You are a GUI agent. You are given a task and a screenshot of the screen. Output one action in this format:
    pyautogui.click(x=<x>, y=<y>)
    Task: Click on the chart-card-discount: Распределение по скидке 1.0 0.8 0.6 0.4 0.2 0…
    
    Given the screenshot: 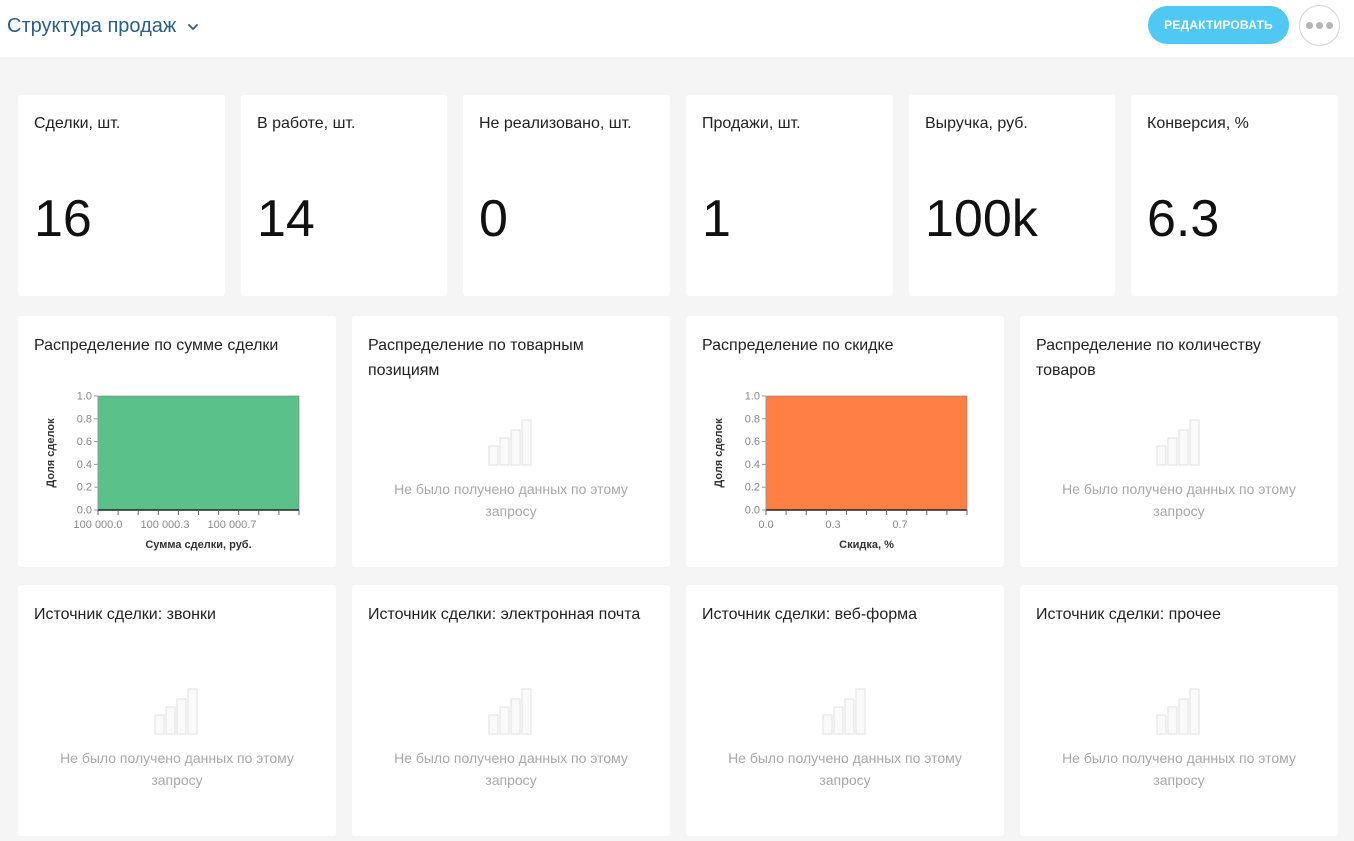 What is the action you would take?
    pyautogui.click(x=845, y=441)
    